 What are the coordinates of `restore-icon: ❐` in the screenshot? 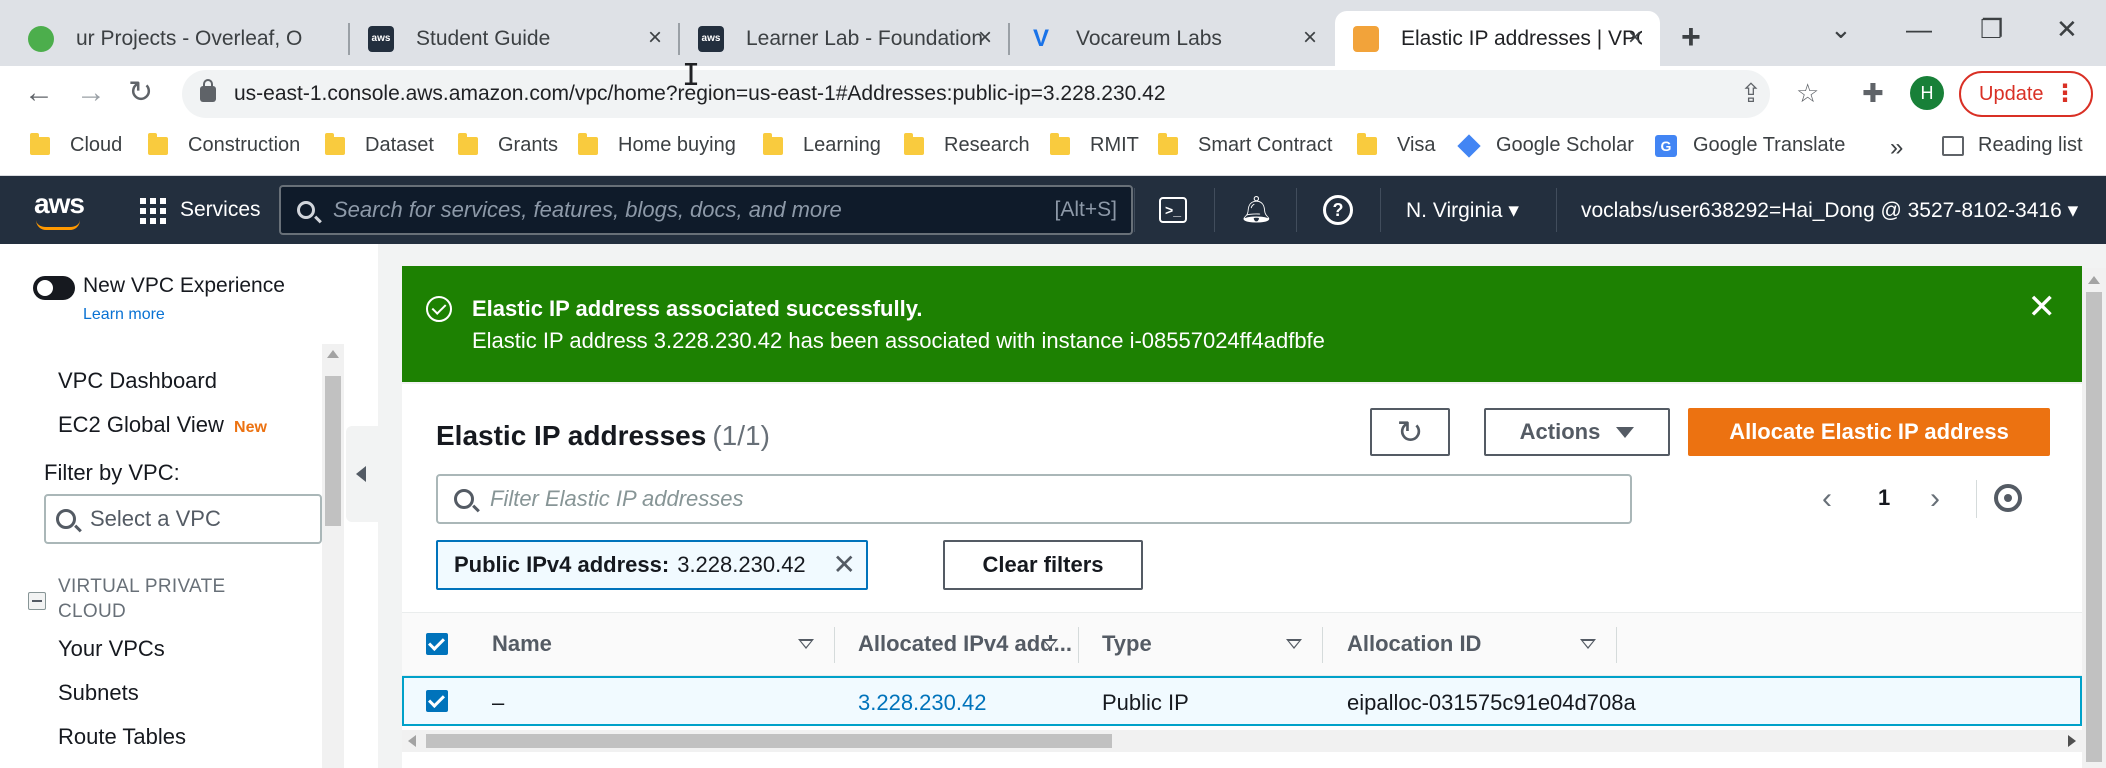 It's located at (1991, 29).